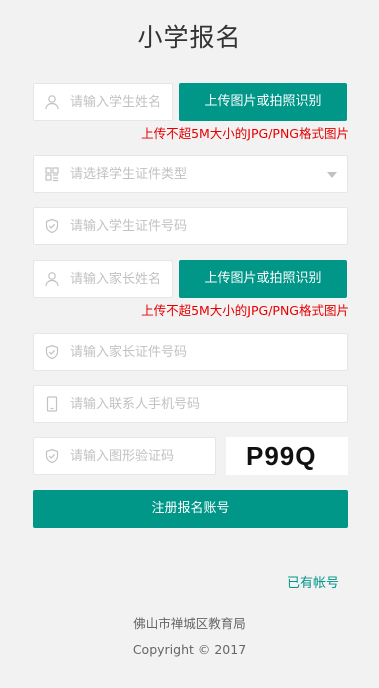 The image size is (379, 688). I want to click on footer-copyright: Copyright © 2017, so click(189, 649).